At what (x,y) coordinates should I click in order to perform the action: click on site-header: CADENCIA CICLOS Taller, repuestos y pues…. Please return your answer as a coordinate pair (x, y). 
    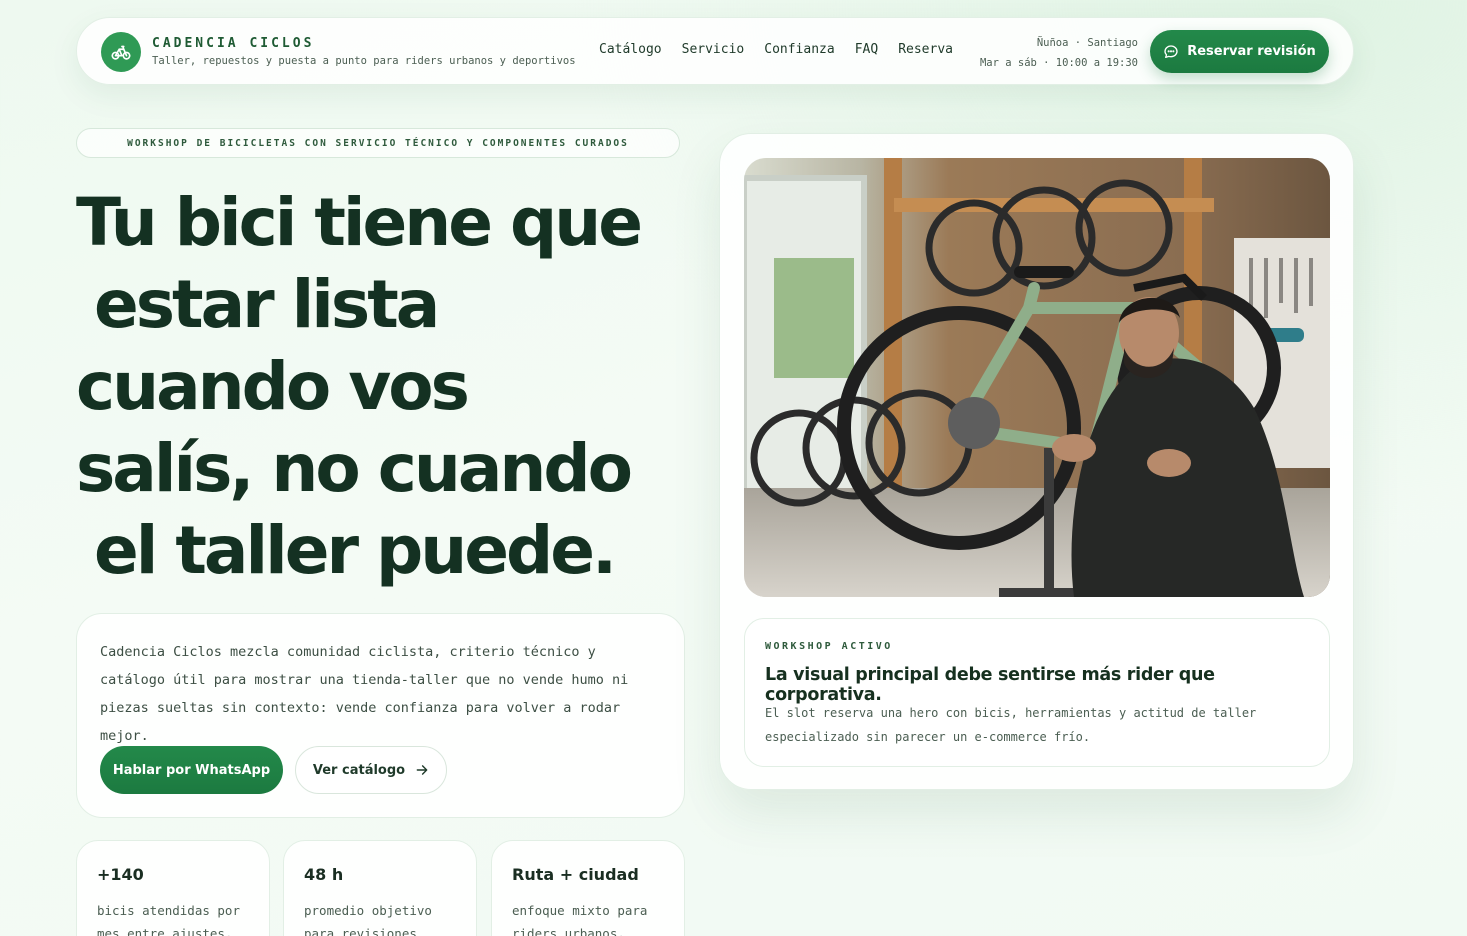
    Looking at the image, I should click on (715, 51).